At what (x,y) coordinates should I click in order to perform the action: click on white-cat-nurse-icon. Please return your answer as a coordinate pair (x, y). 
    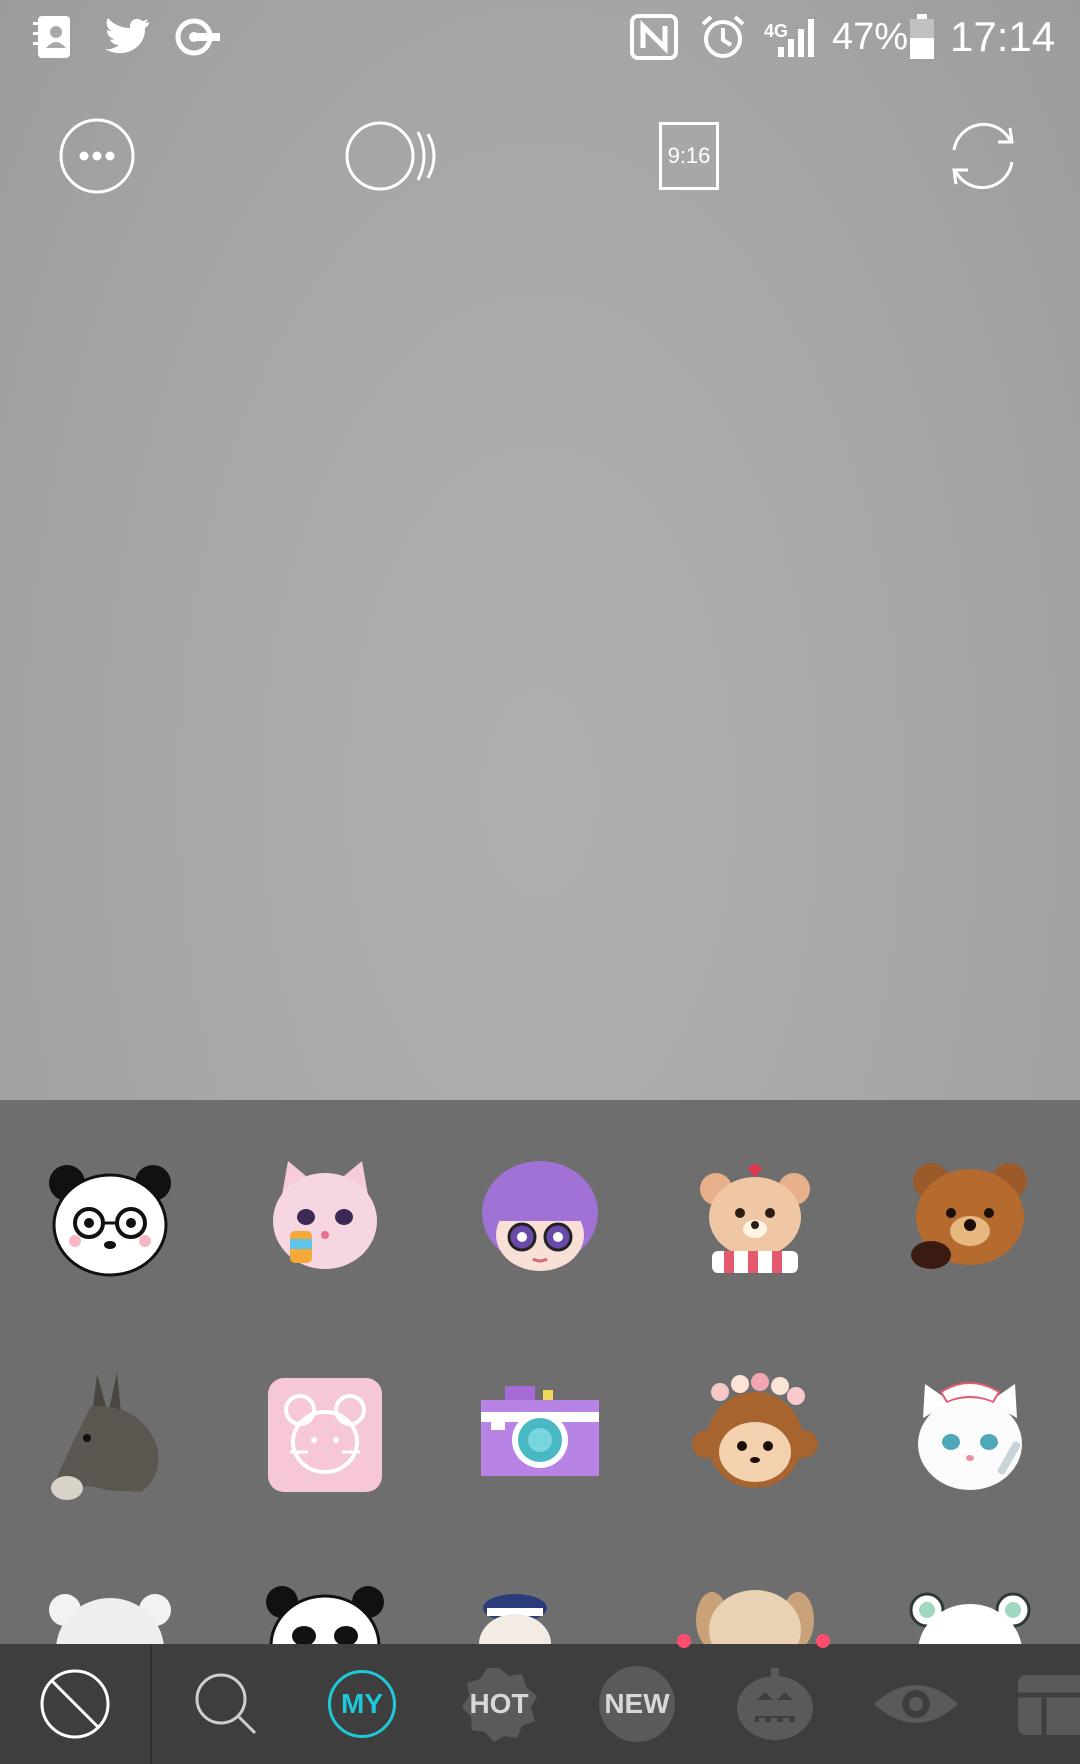
    Looking at the image, I should click on (970, 1436).